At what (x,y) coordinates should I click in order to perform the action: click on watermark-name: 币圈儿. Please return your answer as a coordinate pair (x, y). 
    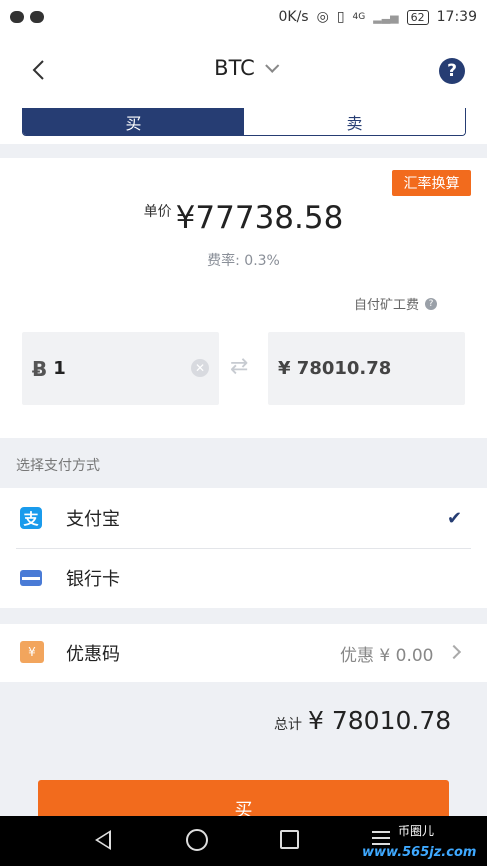
    Looking at the image, I should click on (416, 831).